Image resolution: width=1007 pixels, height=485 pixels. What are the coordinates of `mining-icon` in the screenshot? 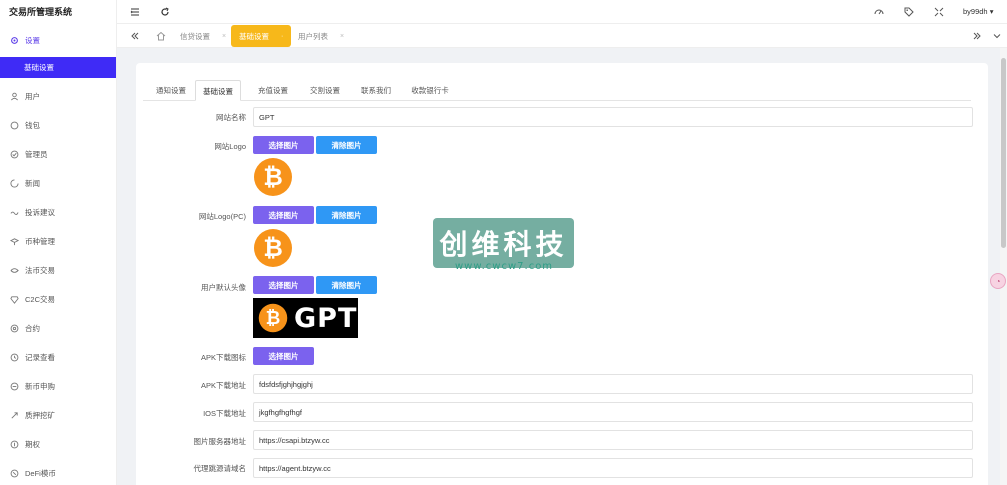 It's located at (14, 415).